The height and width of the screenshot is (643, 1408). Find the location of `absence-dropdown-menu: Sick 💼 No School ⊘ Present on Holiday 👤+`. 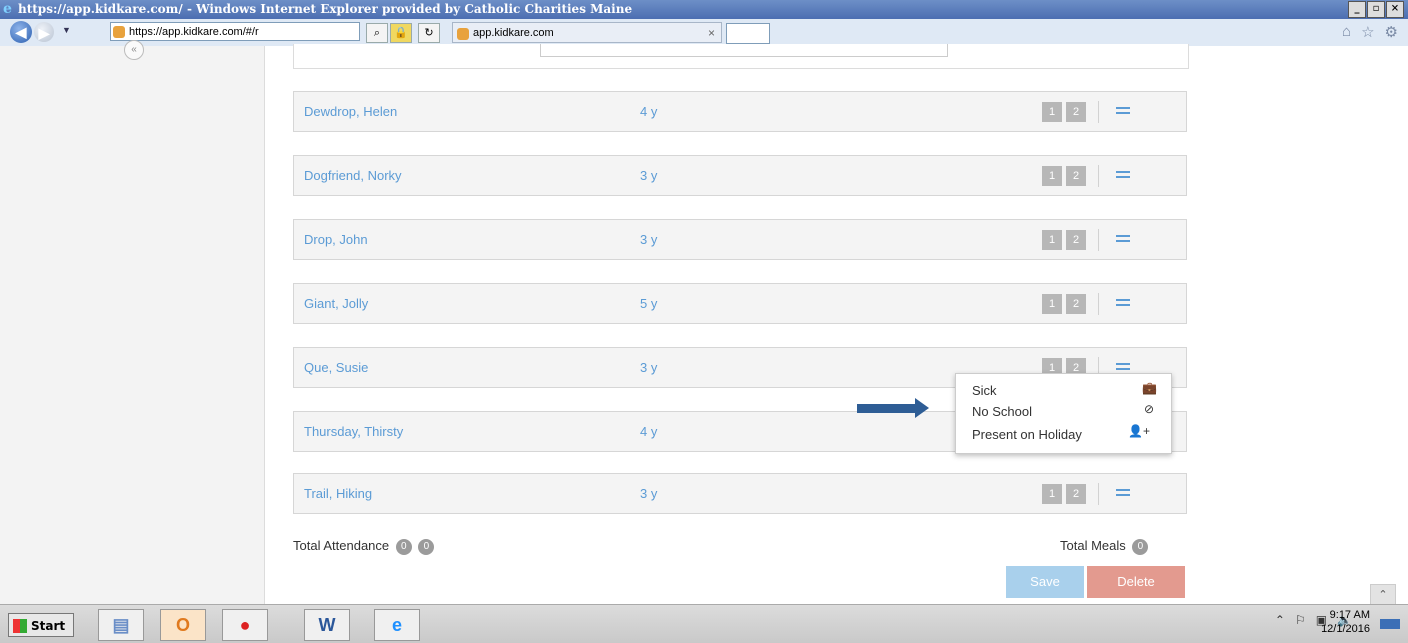

absence-dropdown-menu: Sick 💼 No School ⊘ Present on Holiday 👤+ is located at coordinates (1063, 413).